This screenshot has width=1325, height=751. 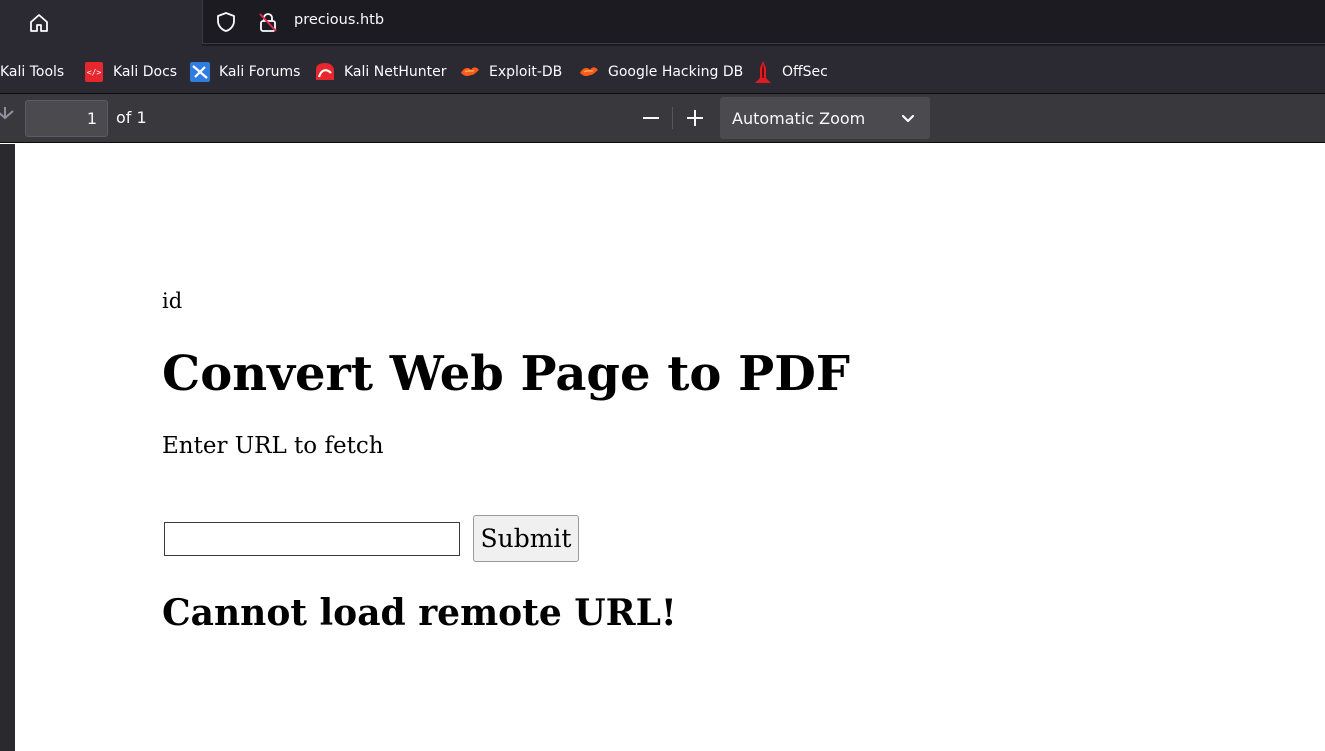 What do you see at coordinates (419, 613) in the screenshot?
I see `error-message: Cannot load remote URL!` at bounding box center [419, 613].